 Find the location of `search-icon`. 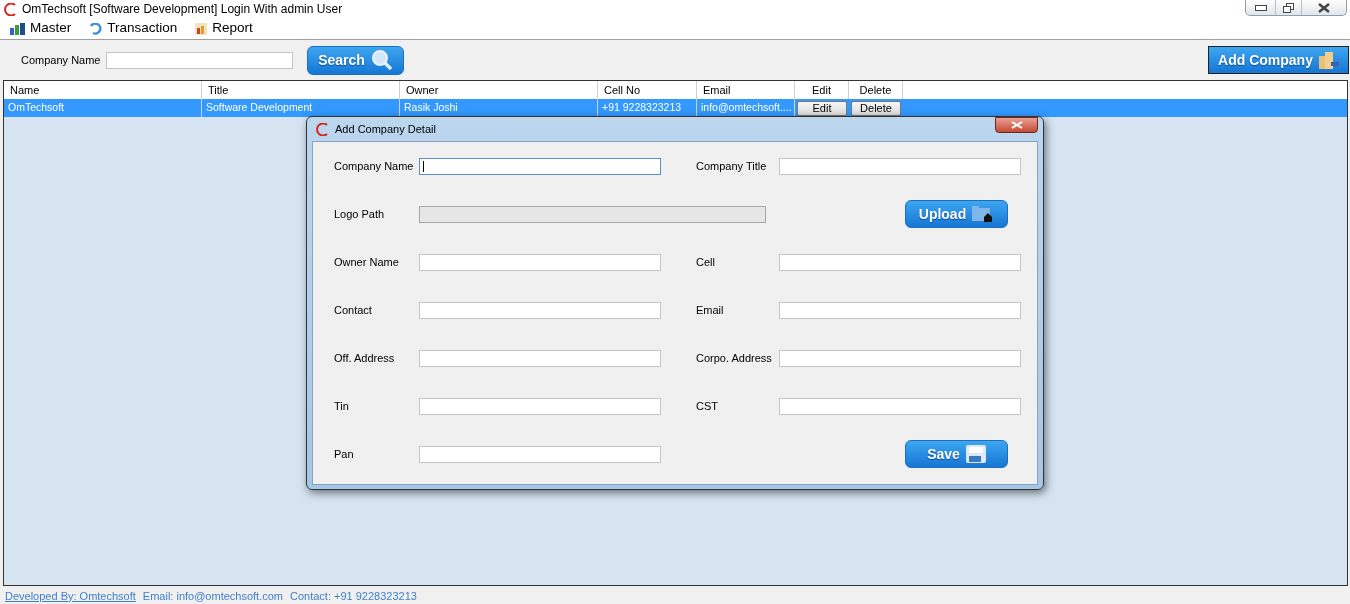

search-icon is located at coordinates (381, 60).